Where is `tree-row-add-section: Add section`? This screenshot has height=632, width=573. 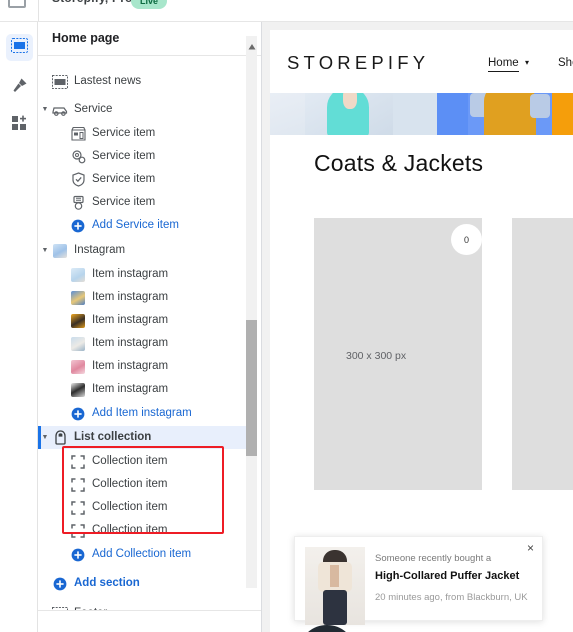 tree-row-add-section: Add section is located at coordinates (145, 583).